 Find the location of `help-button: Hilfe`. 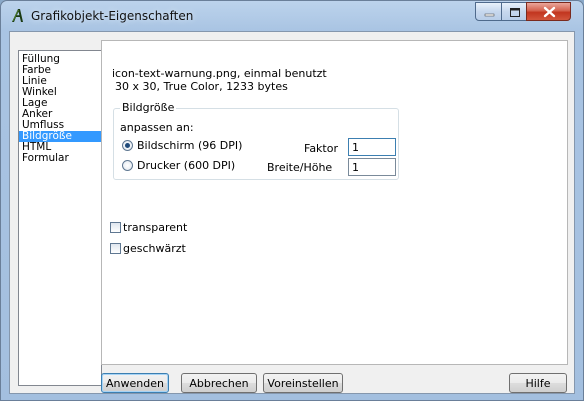

help-button: Hilfe is located at coordinates (538, 383).